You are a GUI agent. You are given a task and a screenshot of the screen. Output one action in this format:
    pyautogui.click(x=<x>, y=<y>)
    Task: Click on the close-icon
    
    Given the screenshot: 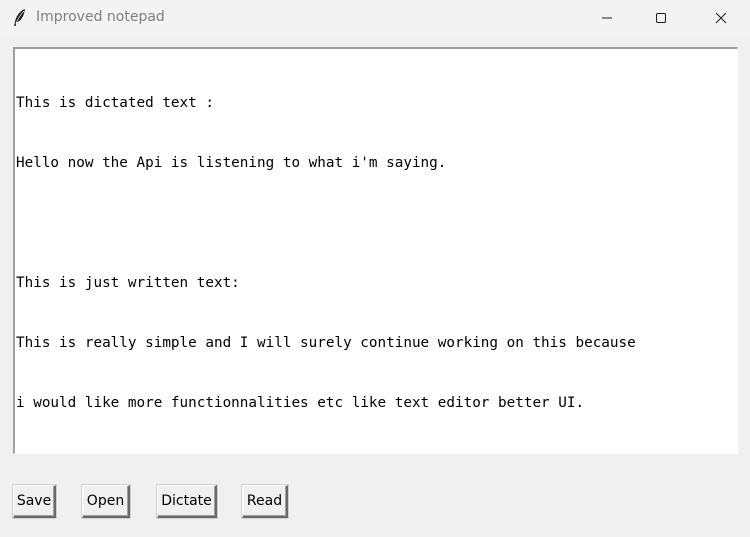 What is the action you would take?
    pyautogui.click(x=721, y=18)
    